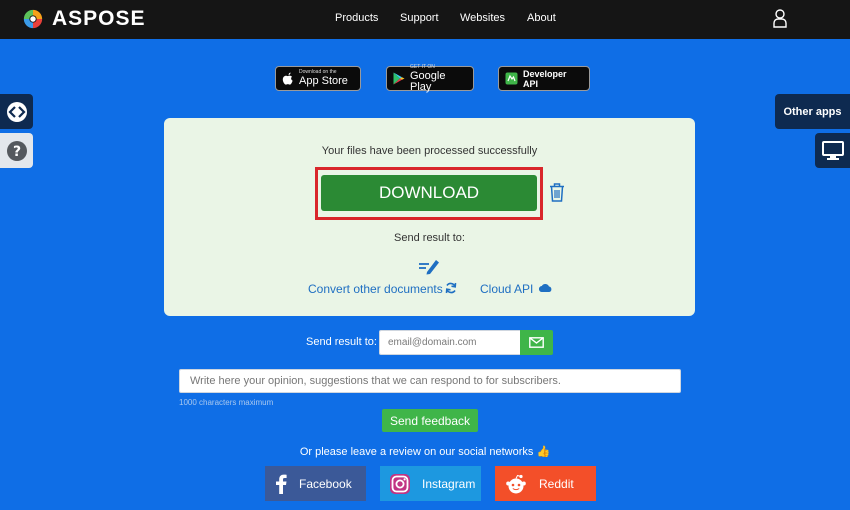  I want to click on aspose-logo: ASPOSE, so click(84, 19).